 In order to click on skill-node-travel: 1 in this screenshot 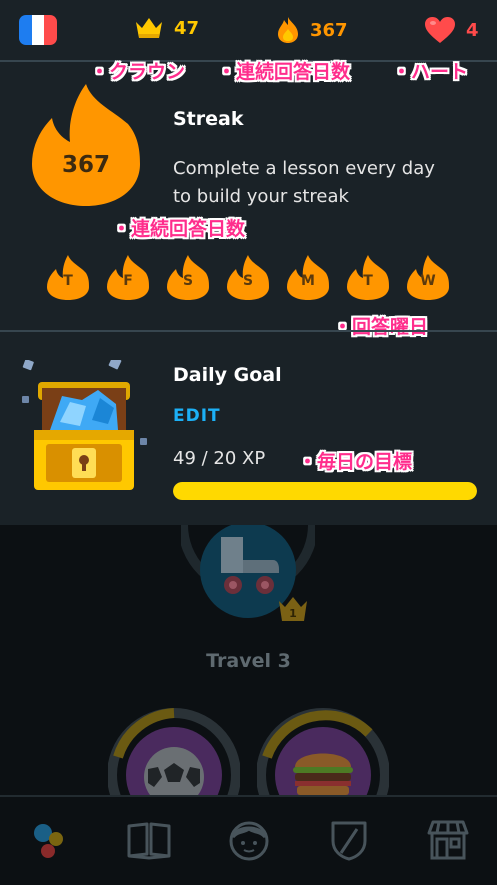, I will do `click(248, 582)`.